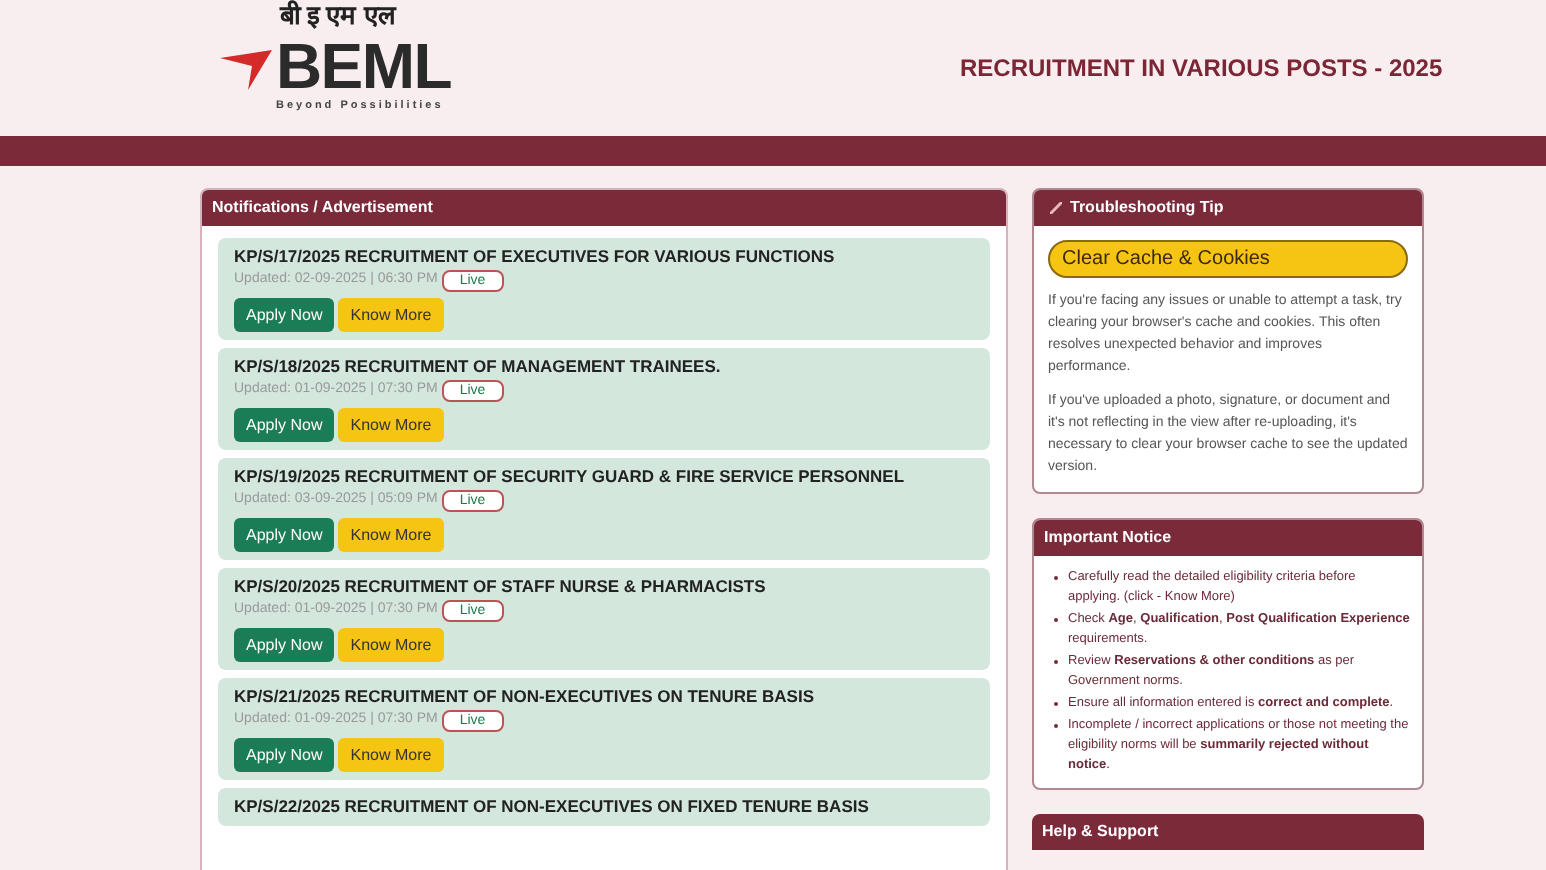  What do you see at coordinates (1228, 259) in the screenshot?
I see `clear-cache-button: Clear Cache & Cookies` at bounding box center [1228, 259].